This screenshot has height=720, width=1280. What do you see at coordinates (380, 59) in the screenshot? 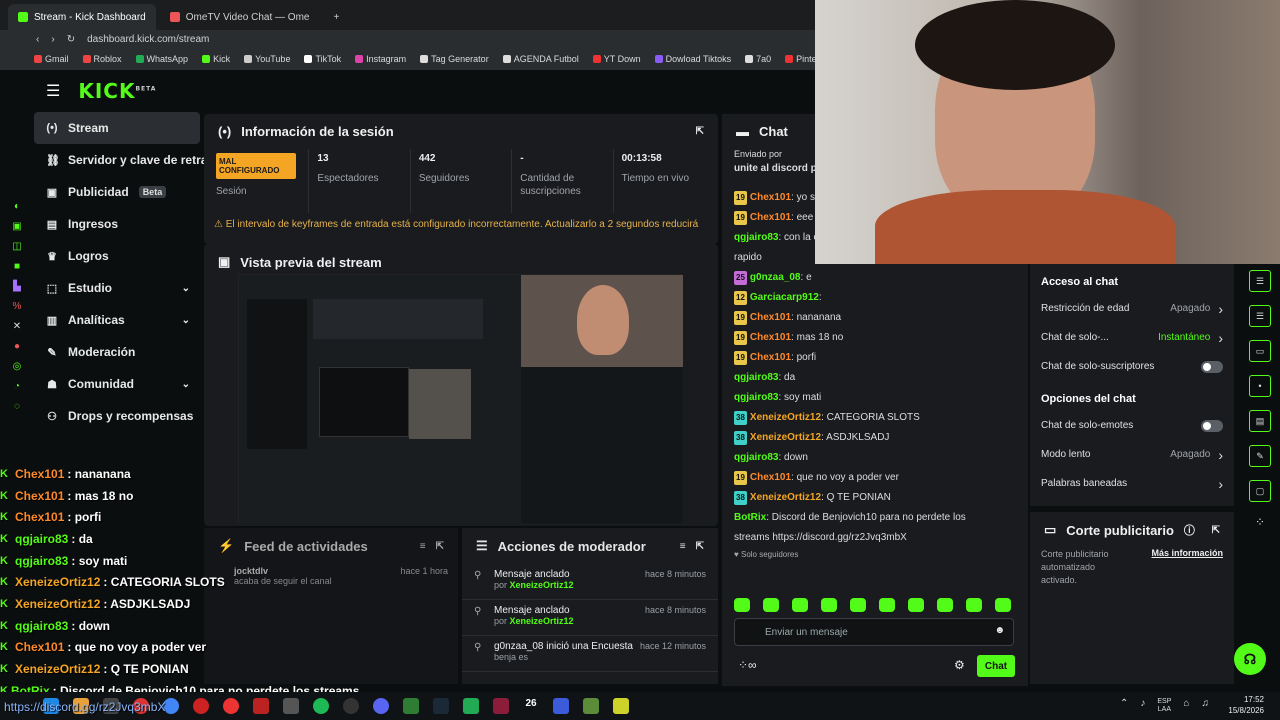
I see `bookmark-item: Instagram` at bounding box center [380, 59].